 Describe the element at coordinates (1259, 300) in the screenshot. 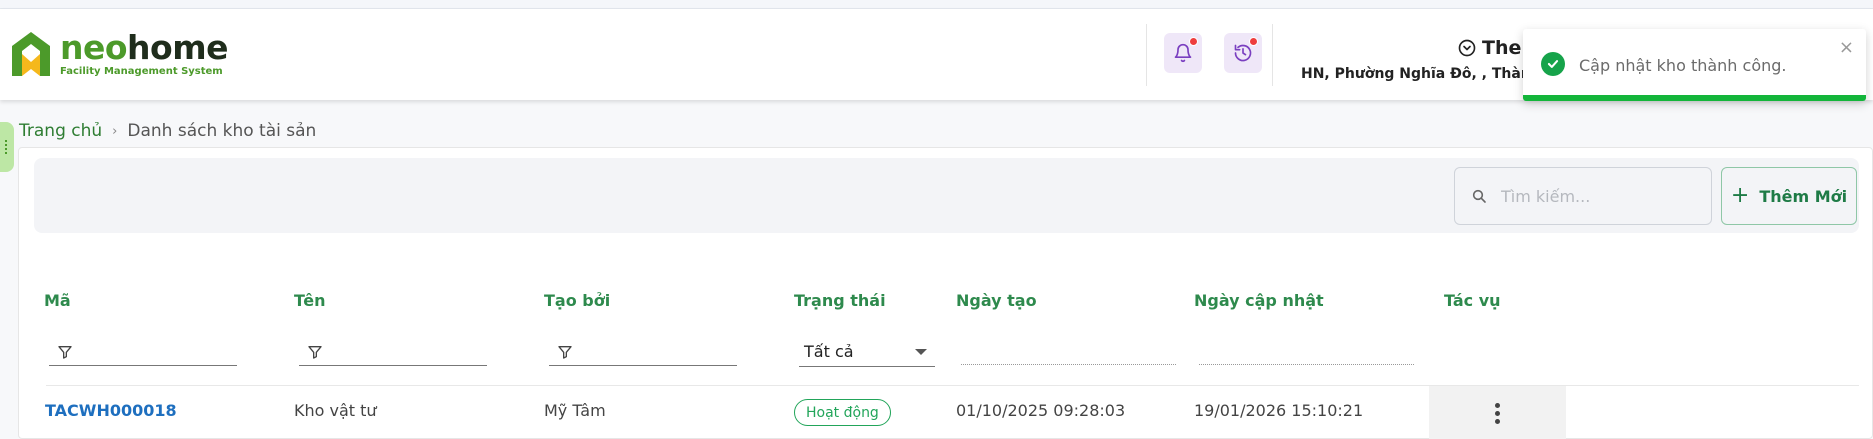

I see `column-header-updated-at: Ngày cập nhật` at that location.